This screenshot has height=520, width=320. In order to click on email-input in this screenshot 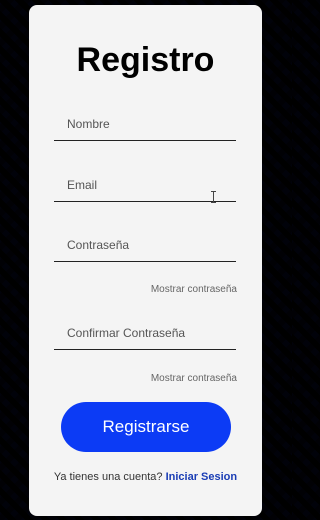, I will do `click(145, 187)`.